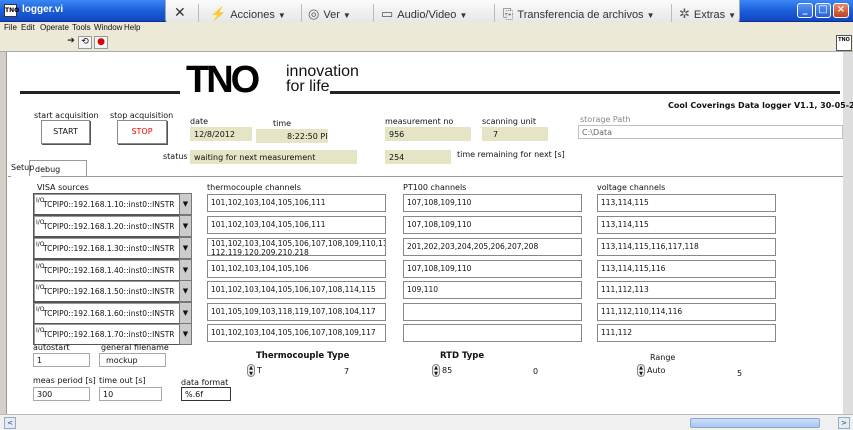 The image size is (853, 430). What do you see at coordinates (108, 27) in the screenshot?
I see `menu-window: Window` at bounding box center [108, 27].